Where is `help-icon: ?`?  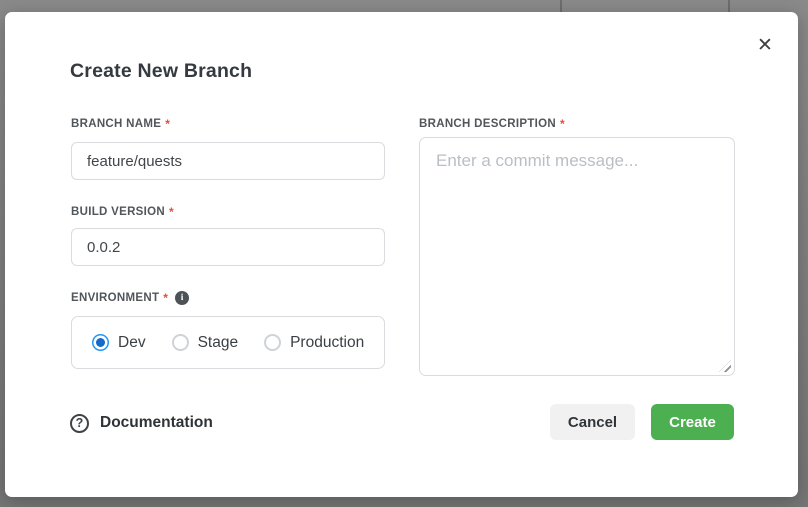 help-icon: ? is located at coordinates (79, 423).